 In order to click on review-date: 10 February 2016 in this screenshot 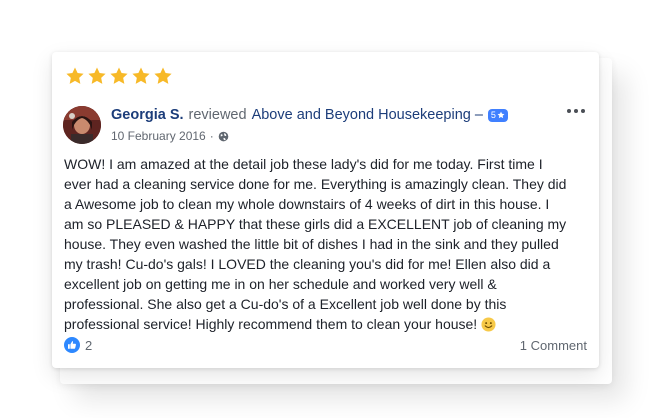, I will do `click(158, 136)`.